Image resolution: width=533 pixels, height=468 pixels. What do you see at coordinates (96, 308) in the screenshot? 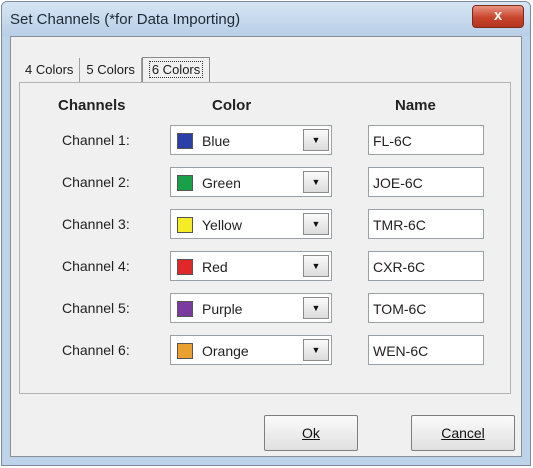
I see `channel-5-label: Channel 5:` at bounding box center [96, 308].